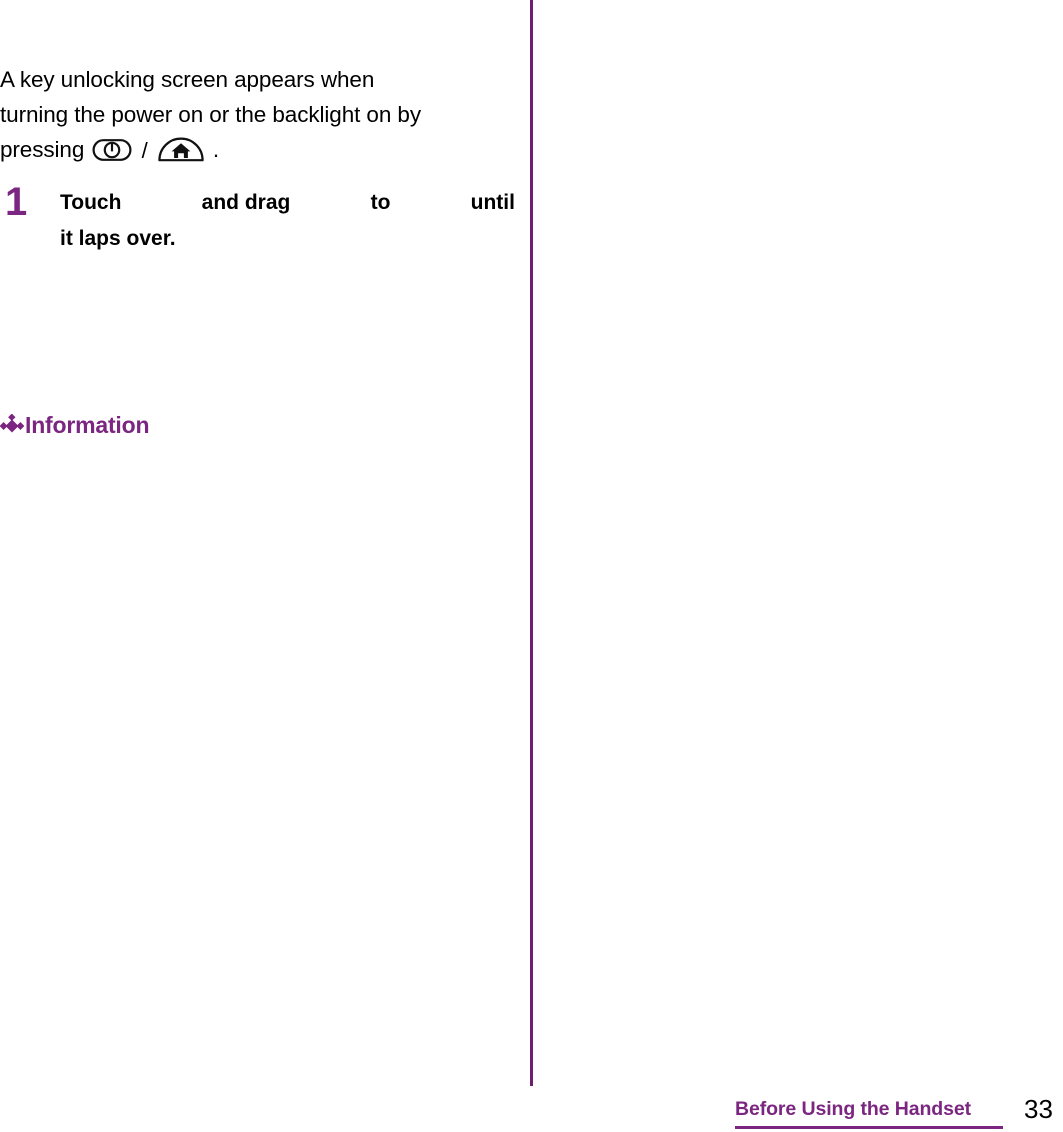  Describe the element at coordinates (531, 543) in the screenshot. I see `column-divider` at that location.